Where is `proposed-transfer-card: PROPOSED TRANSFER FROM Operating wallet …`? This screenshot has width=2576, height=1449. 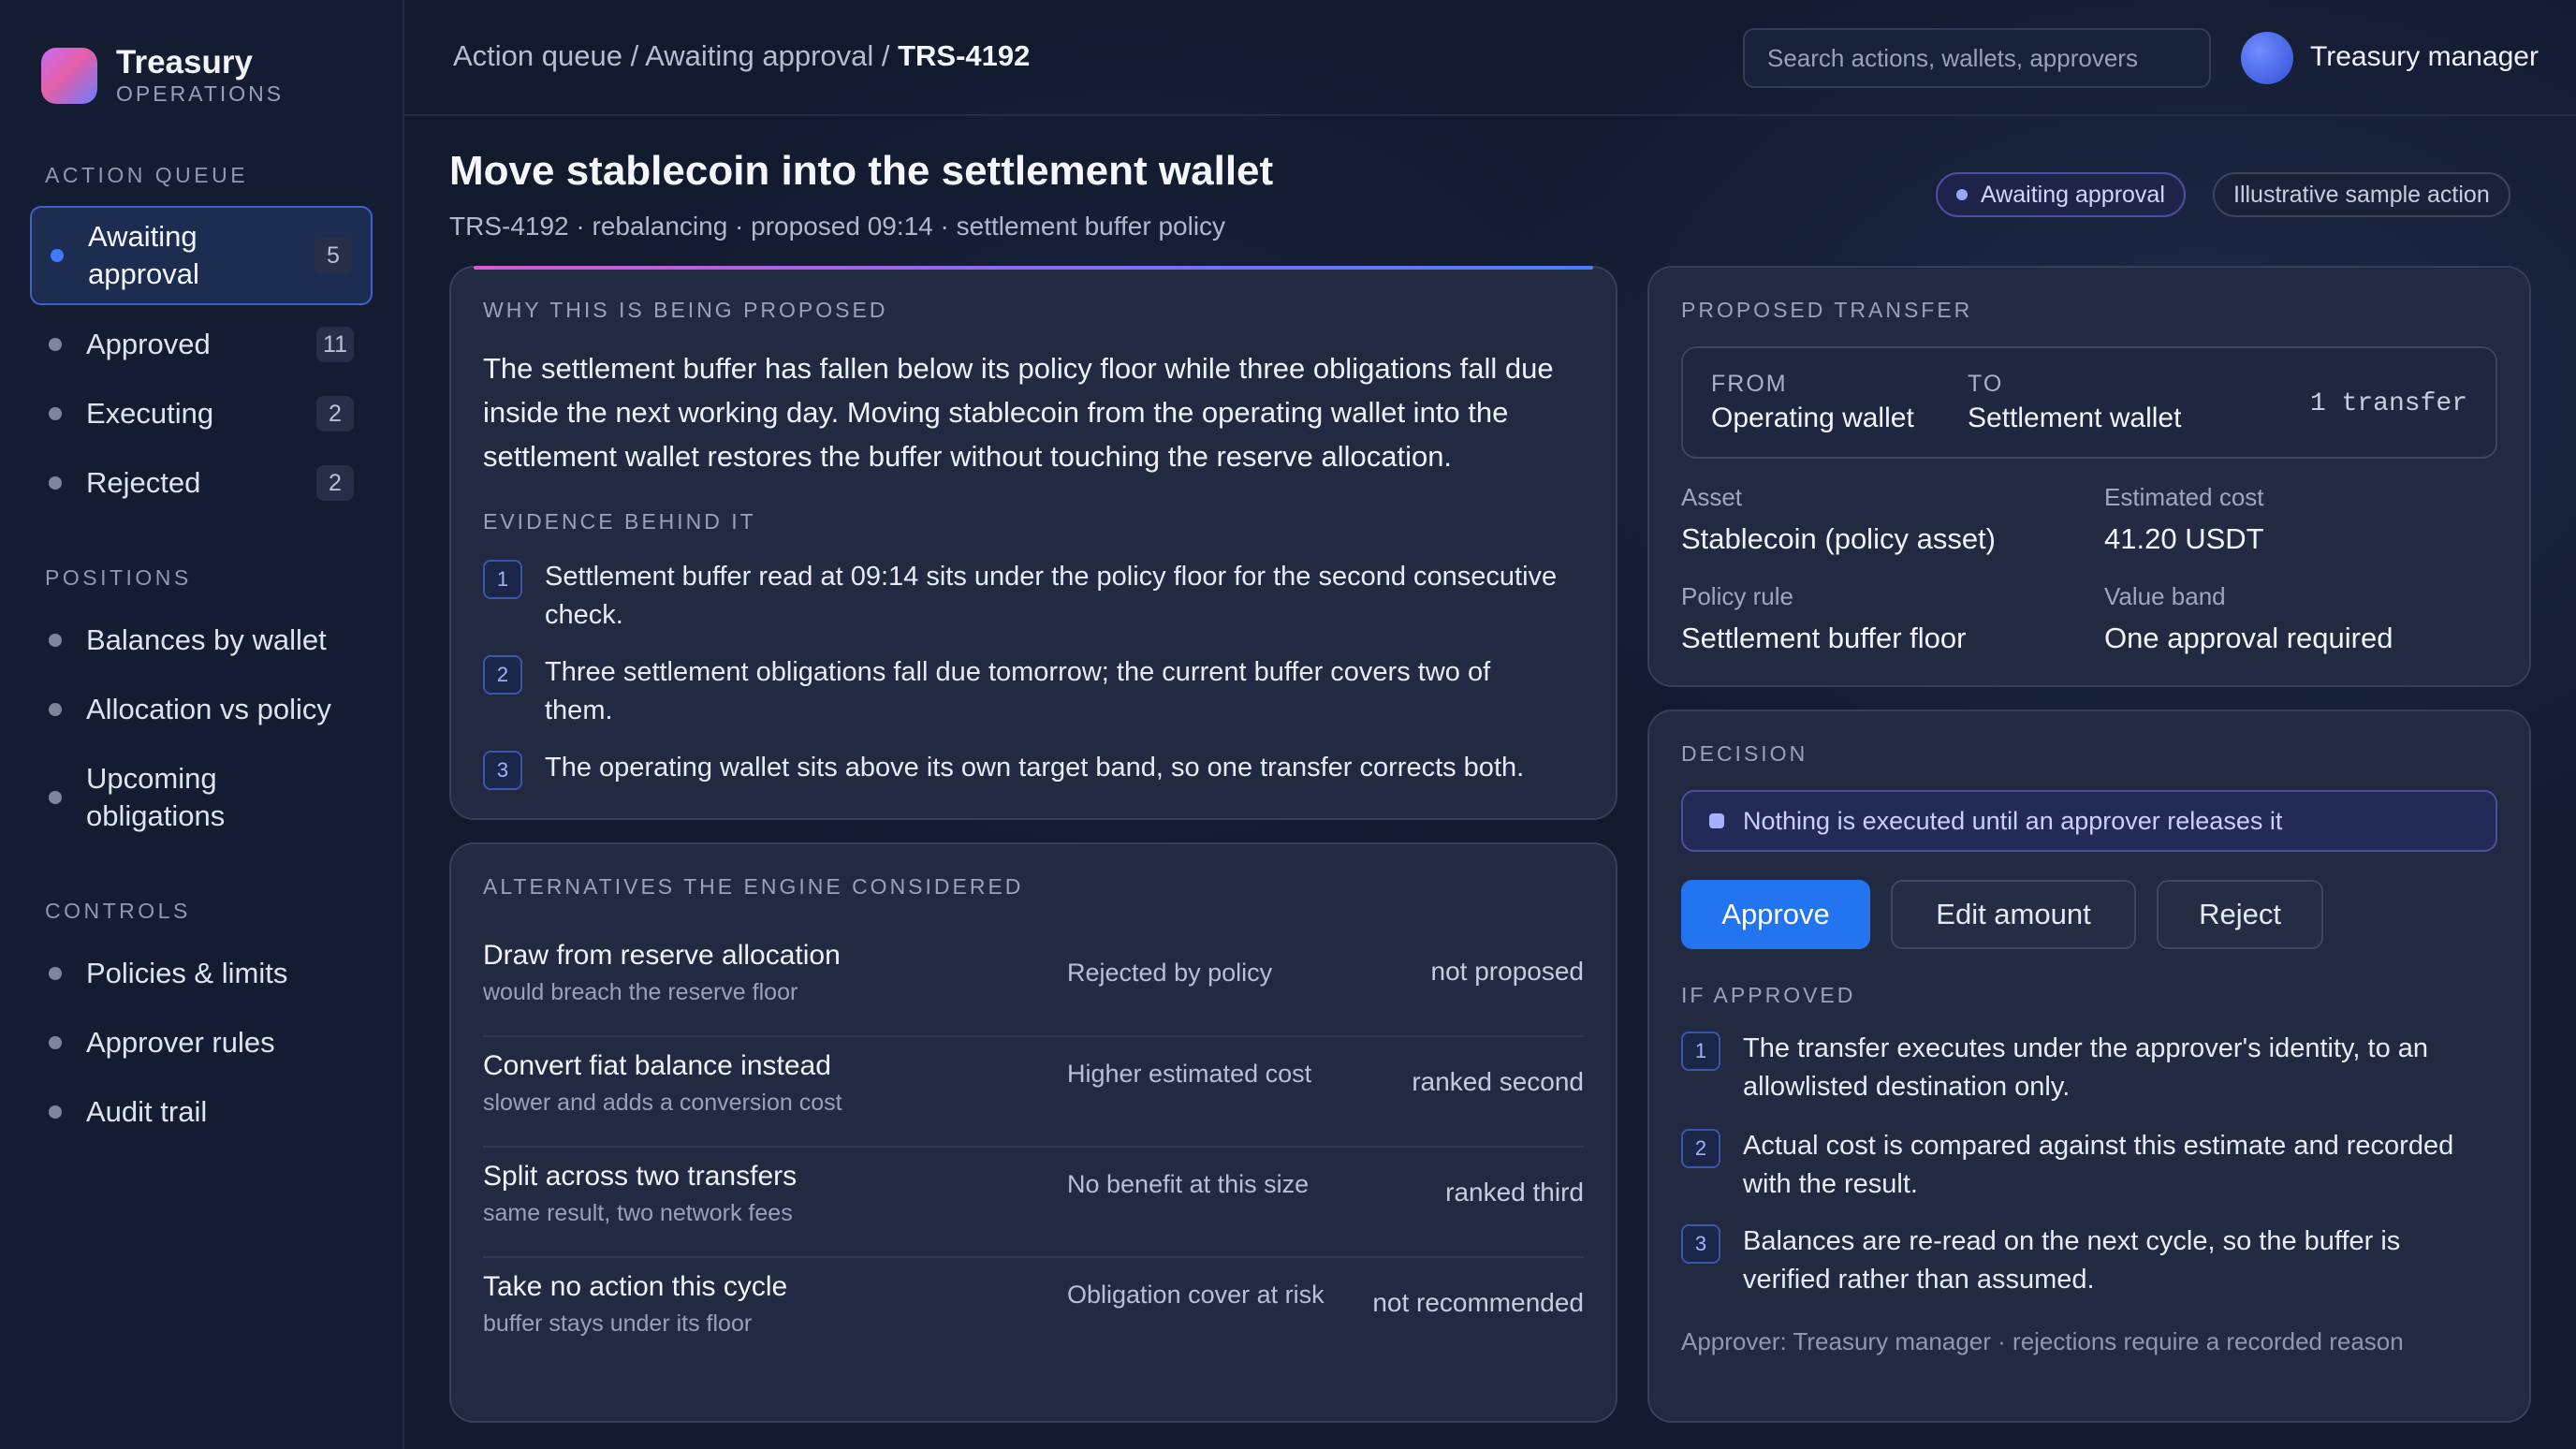 proposed-transfer-card: PROPOSED TRANSFER FROM Operating wallet … is located at coordinates (2089, 476).